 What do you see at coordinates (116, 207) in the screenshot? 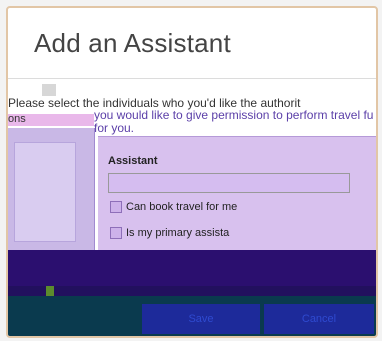
I see `can-book-checkbox` at bounding box center [116, 207].